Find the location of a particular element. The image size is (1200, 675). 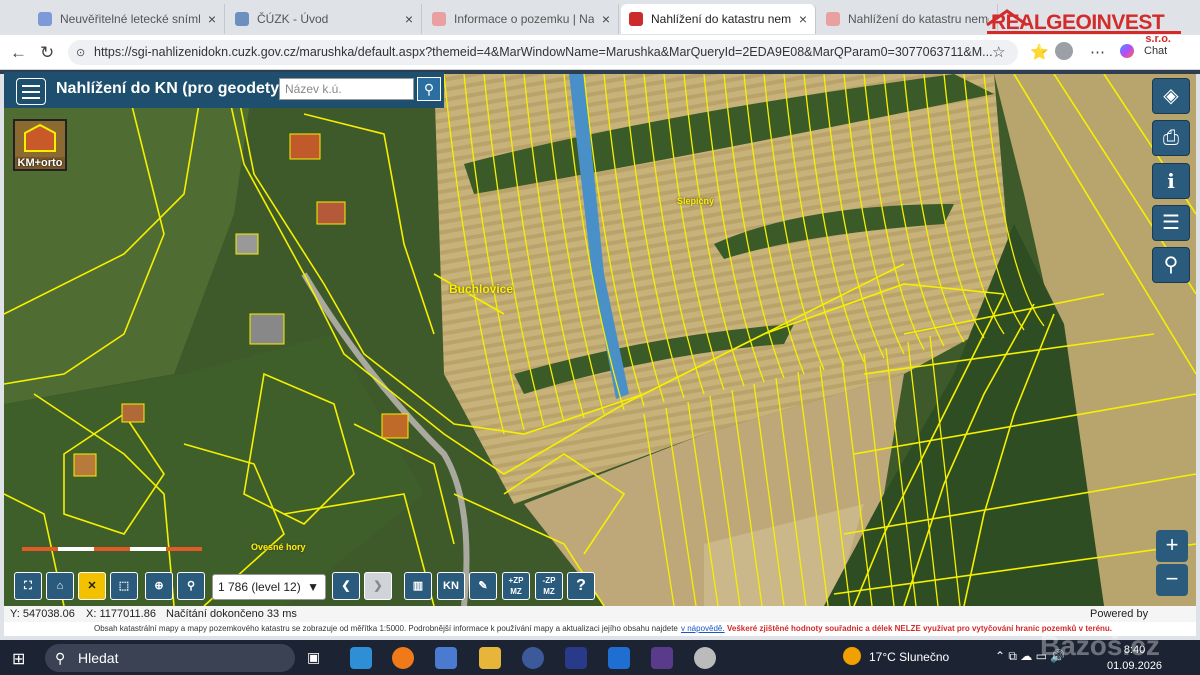

legend-button: ☰ is located at coordinates (1171, 223).